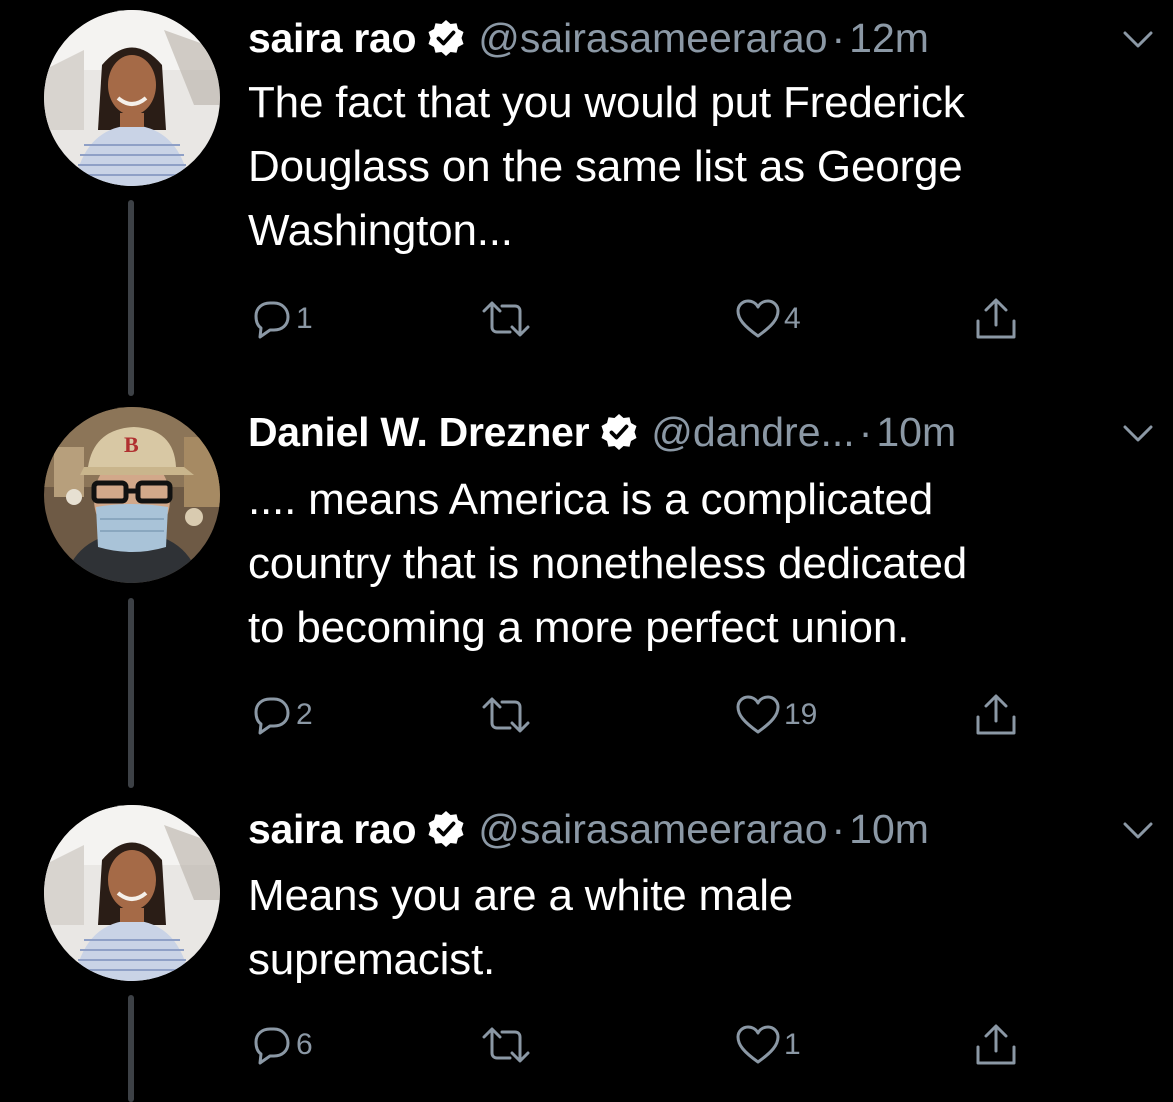 The width and height of the screenshot is (1173, 1102). Describe the element at coordinates (372, 959) in the screenshot. I see `tweet-text-line: supremacist.` at that location.